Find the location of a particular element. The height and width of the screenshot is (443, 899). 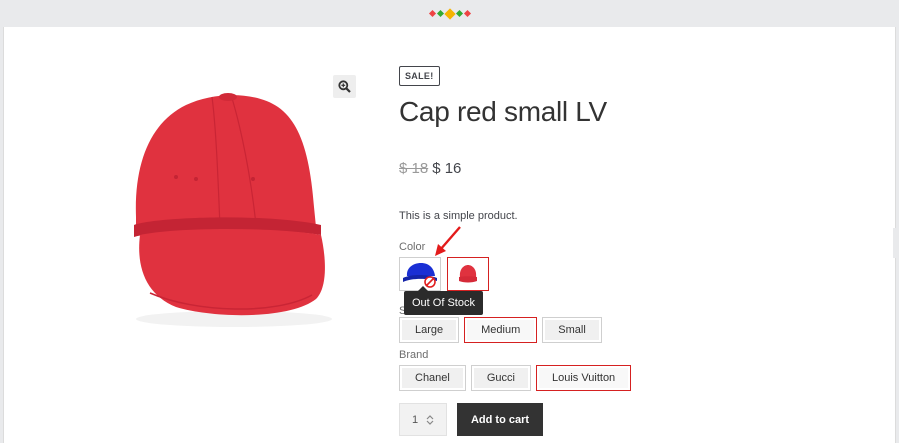

quantity-value: 1 is located at coordinates (415, 419).